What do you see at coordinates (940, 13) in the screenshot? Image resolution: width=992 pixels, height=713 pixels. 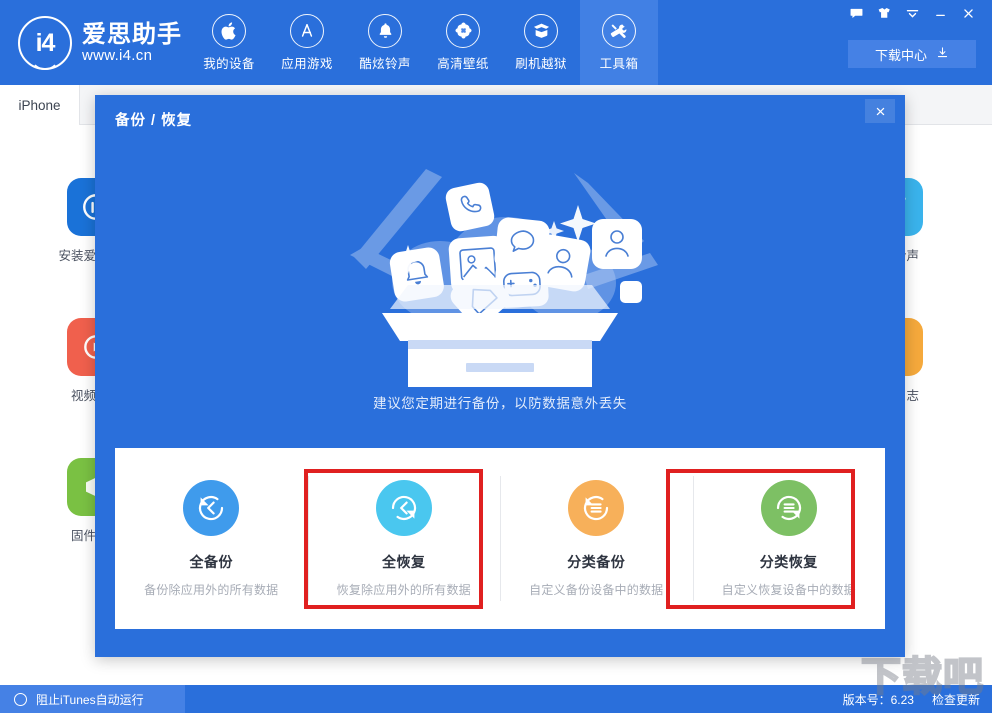 I see `minimize-icon` at bounding box center [940, 13].